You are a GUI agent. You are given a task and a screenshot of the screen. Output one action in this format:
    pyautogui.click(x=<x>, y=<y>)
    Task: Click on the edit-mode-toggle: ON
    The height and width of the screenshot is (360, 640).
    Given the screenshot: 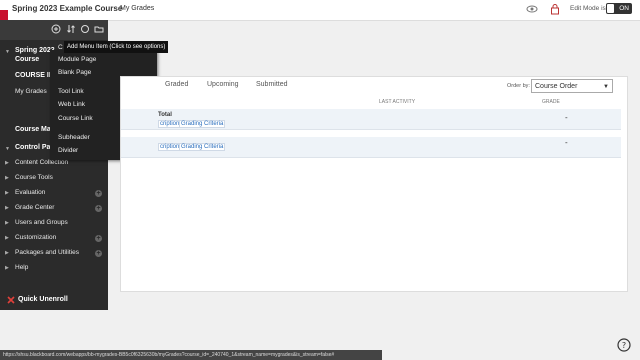 What is the action you would take?
    pyautogui.click(x=619, y=8)
    